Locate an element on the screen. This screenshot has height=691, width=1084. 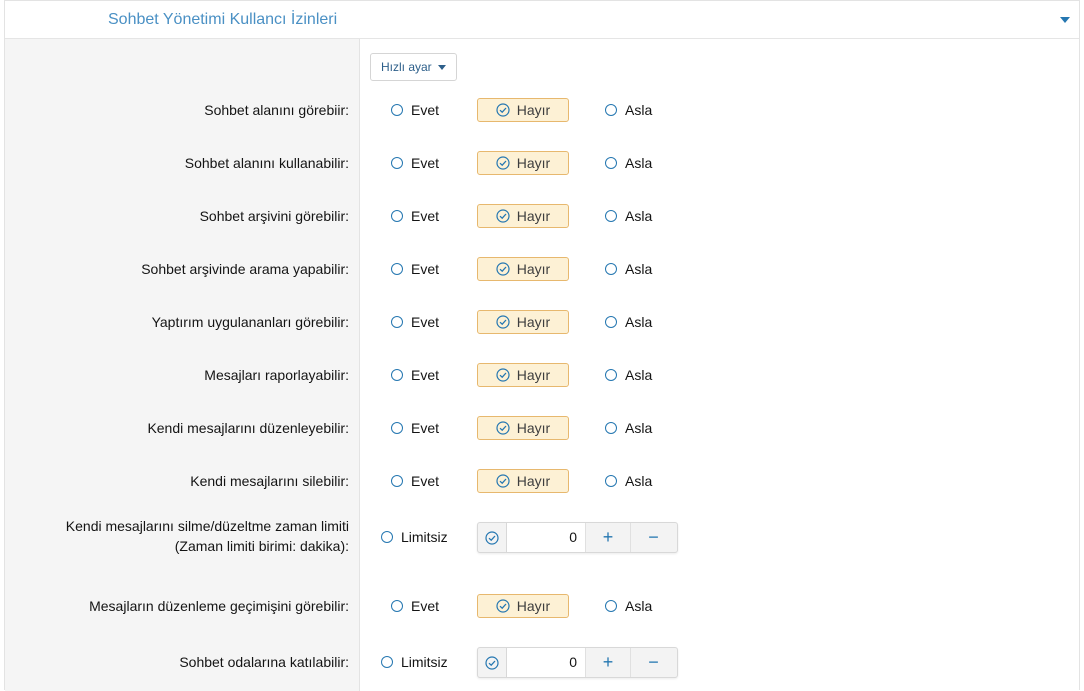
permission-label-line: Mesajları raporlayabilir: is located at coordinates (276, 375).